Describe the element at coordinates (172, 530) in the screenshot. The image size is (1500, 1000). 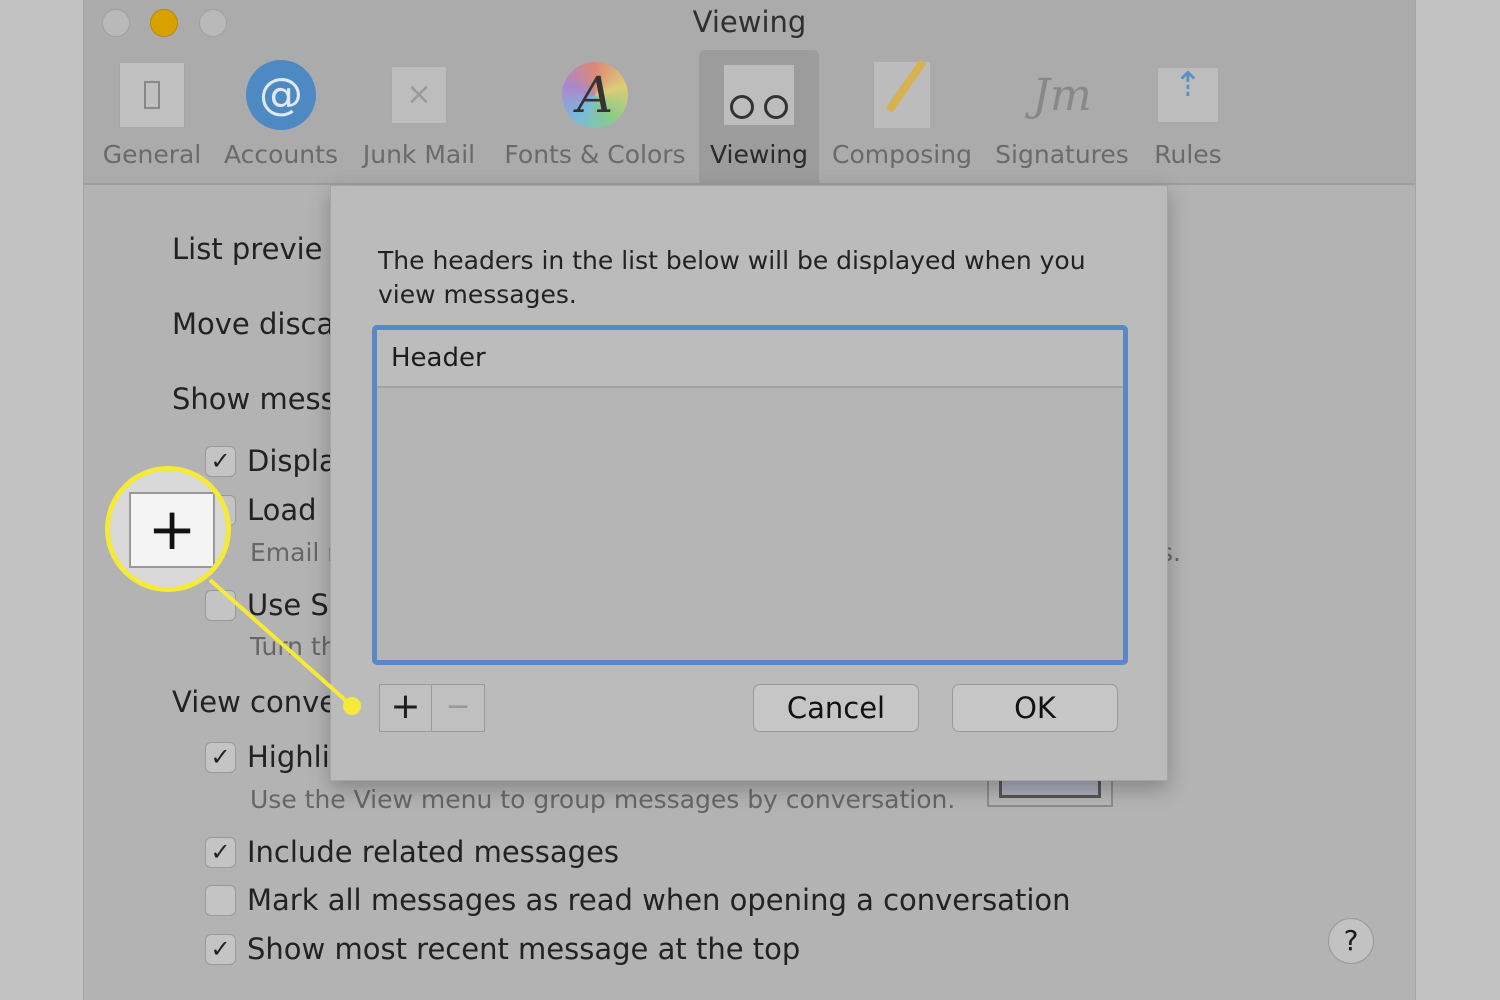
I see `magnified-add-button: +` at that location.